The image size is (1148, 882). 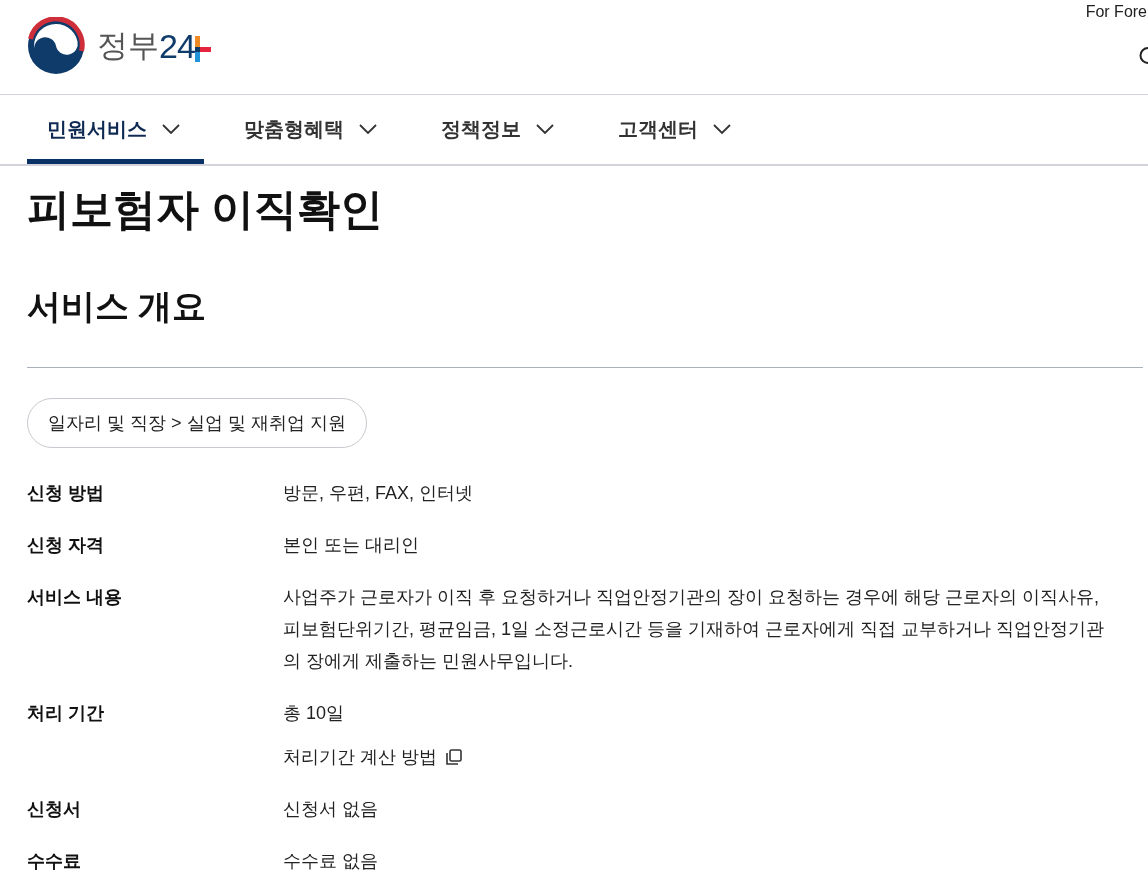 What do you see at coordinates (54, 861) in the screenshot?
I see `detail-label: 수수료` at bounding box center [54, 861].